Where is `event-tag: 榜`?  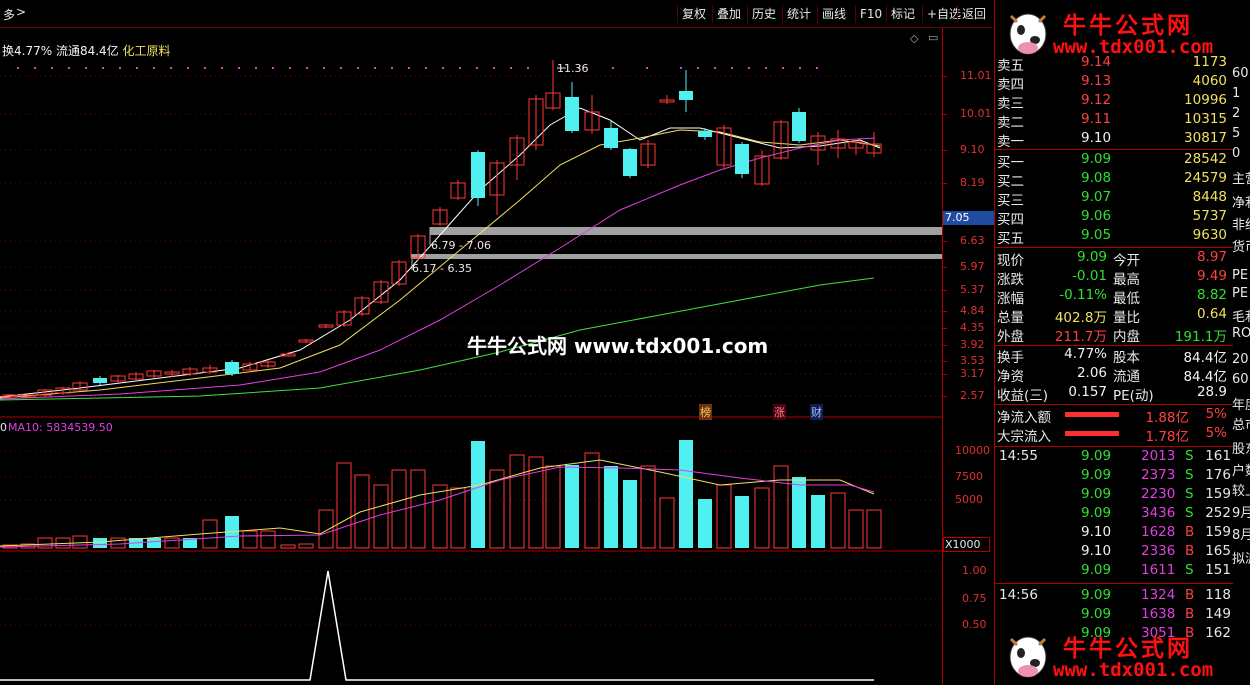
event-tag: 榜 is located at coordinates (705, 412).